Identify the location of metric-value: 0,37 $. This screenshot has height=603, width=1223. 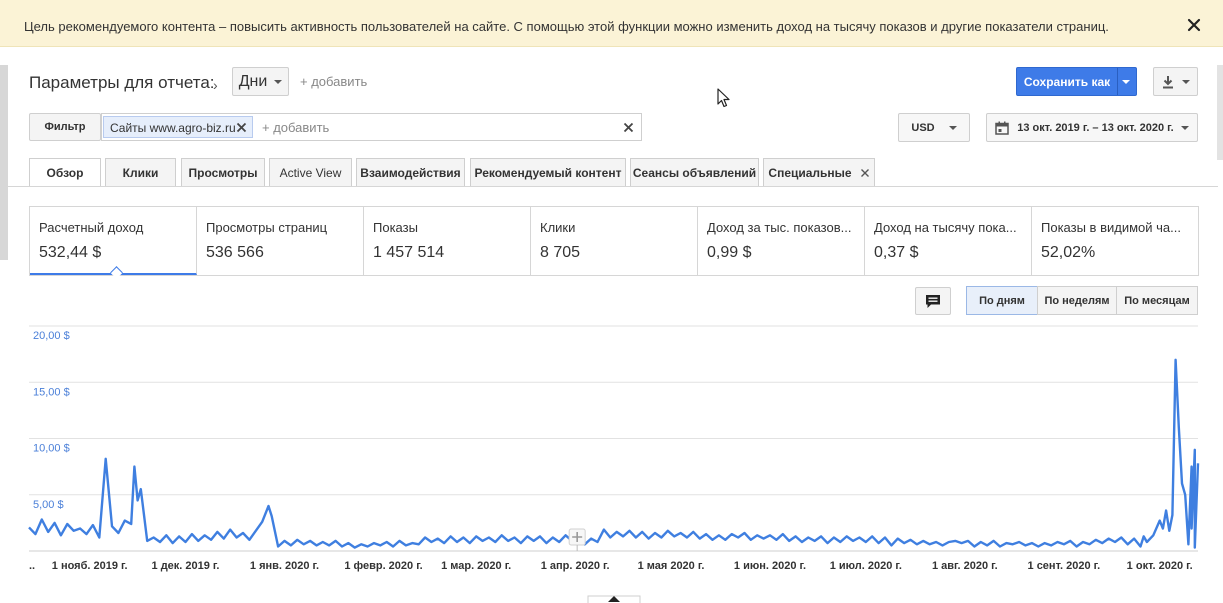
(896, 252).